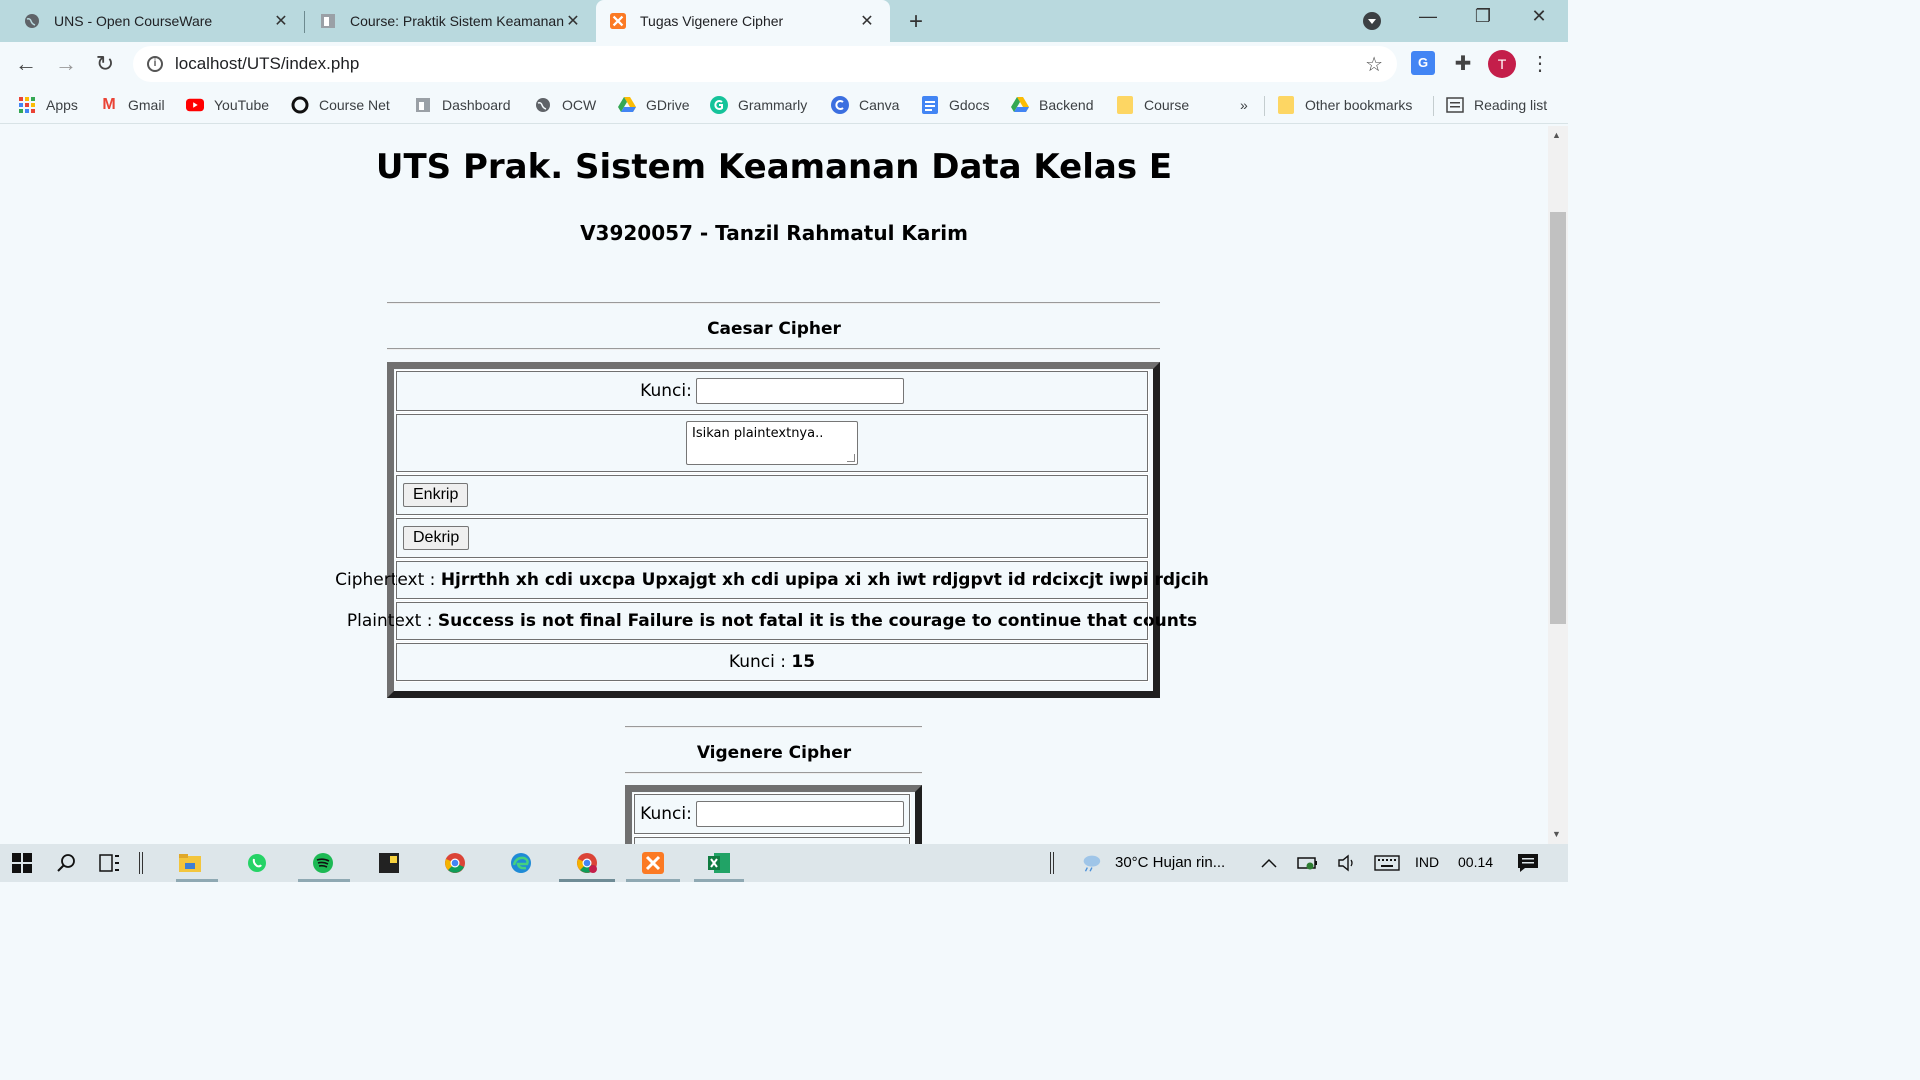 This screenshot has width=1920, height=1080. Describe the element at coordinates (1539, 16) in the screenshot. I see `window-close-icon: ✕` at that location.